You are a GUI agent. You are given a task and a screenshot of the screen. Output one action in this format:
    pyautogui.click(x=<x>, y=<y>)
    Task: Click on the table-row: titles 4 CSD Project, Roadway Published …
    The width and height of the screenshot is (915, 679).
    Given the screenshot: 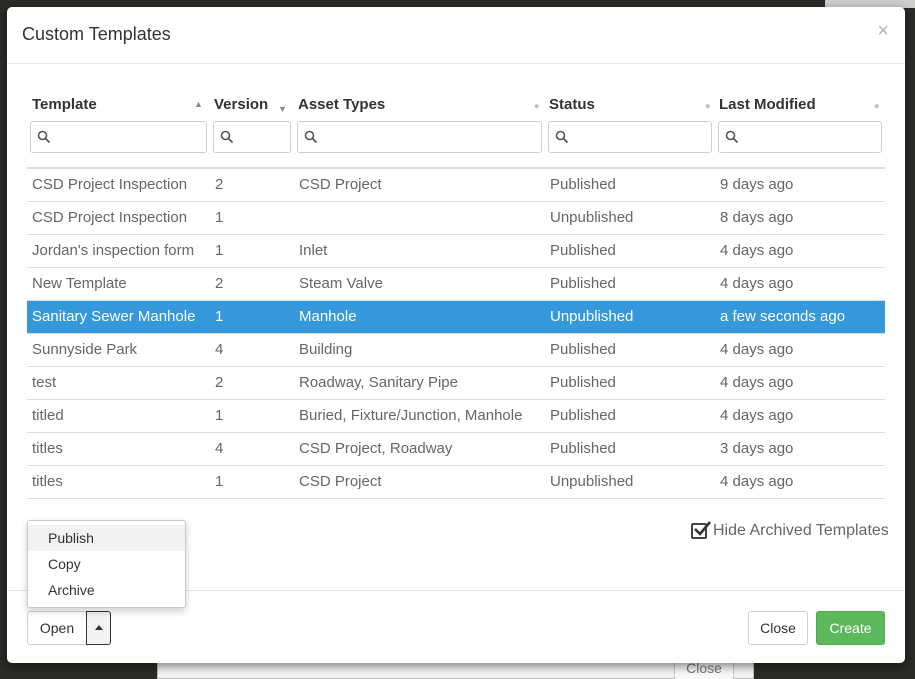 What is the action you would take?
    pyautogui.click(x=456, y=449)
    